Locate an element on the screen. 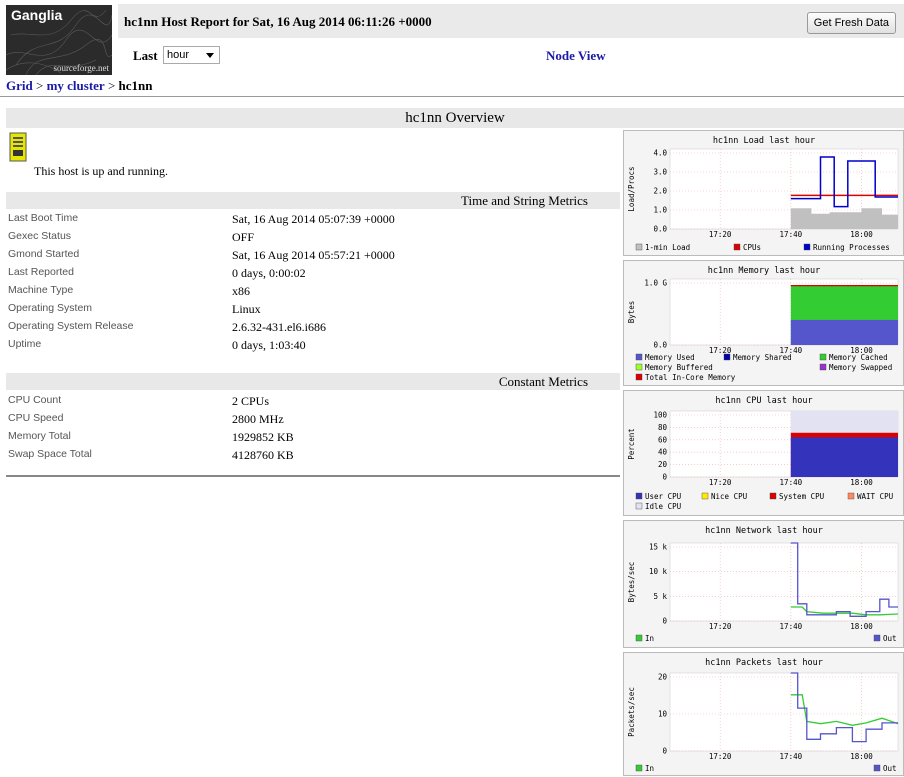 The height and width of the screenshot is (777, 904). metric-name: Gexec Status is located at coordinates (40, 236).